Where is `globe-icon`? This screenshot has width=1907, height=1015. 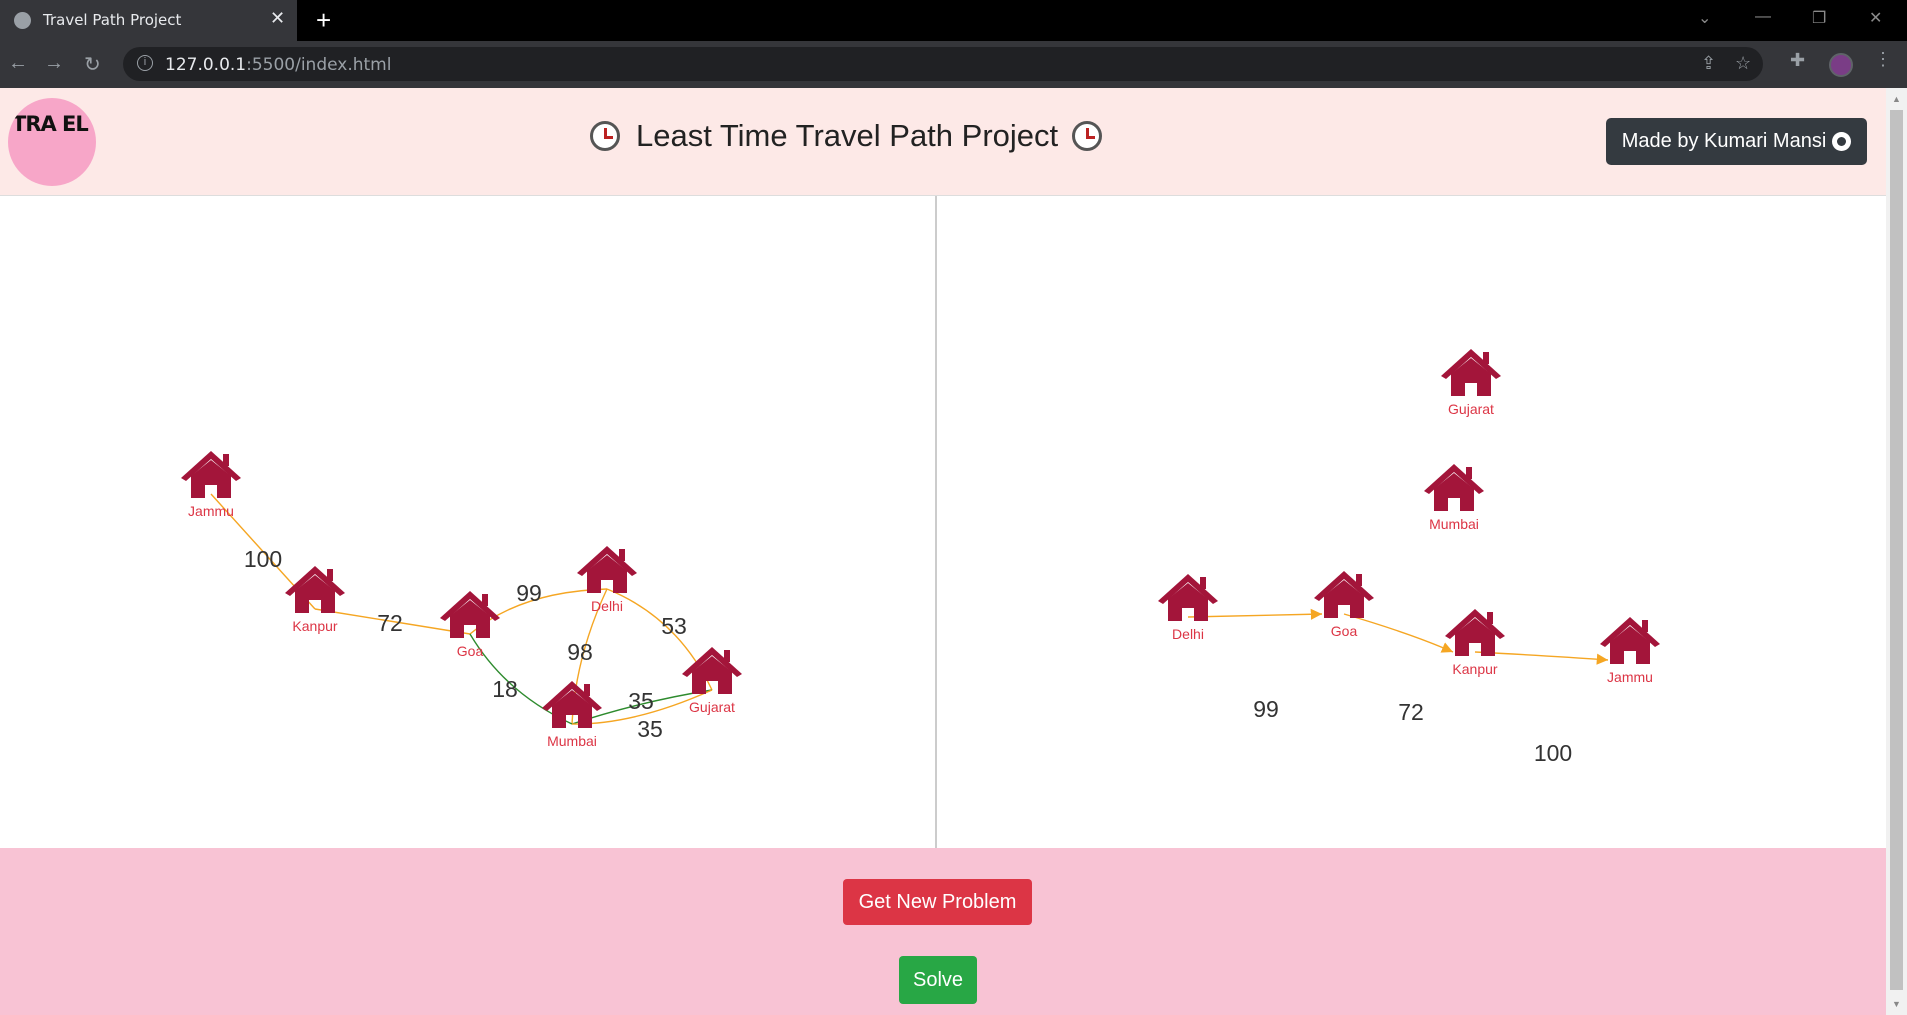
globe-icon is located at coordinates (22, 20).